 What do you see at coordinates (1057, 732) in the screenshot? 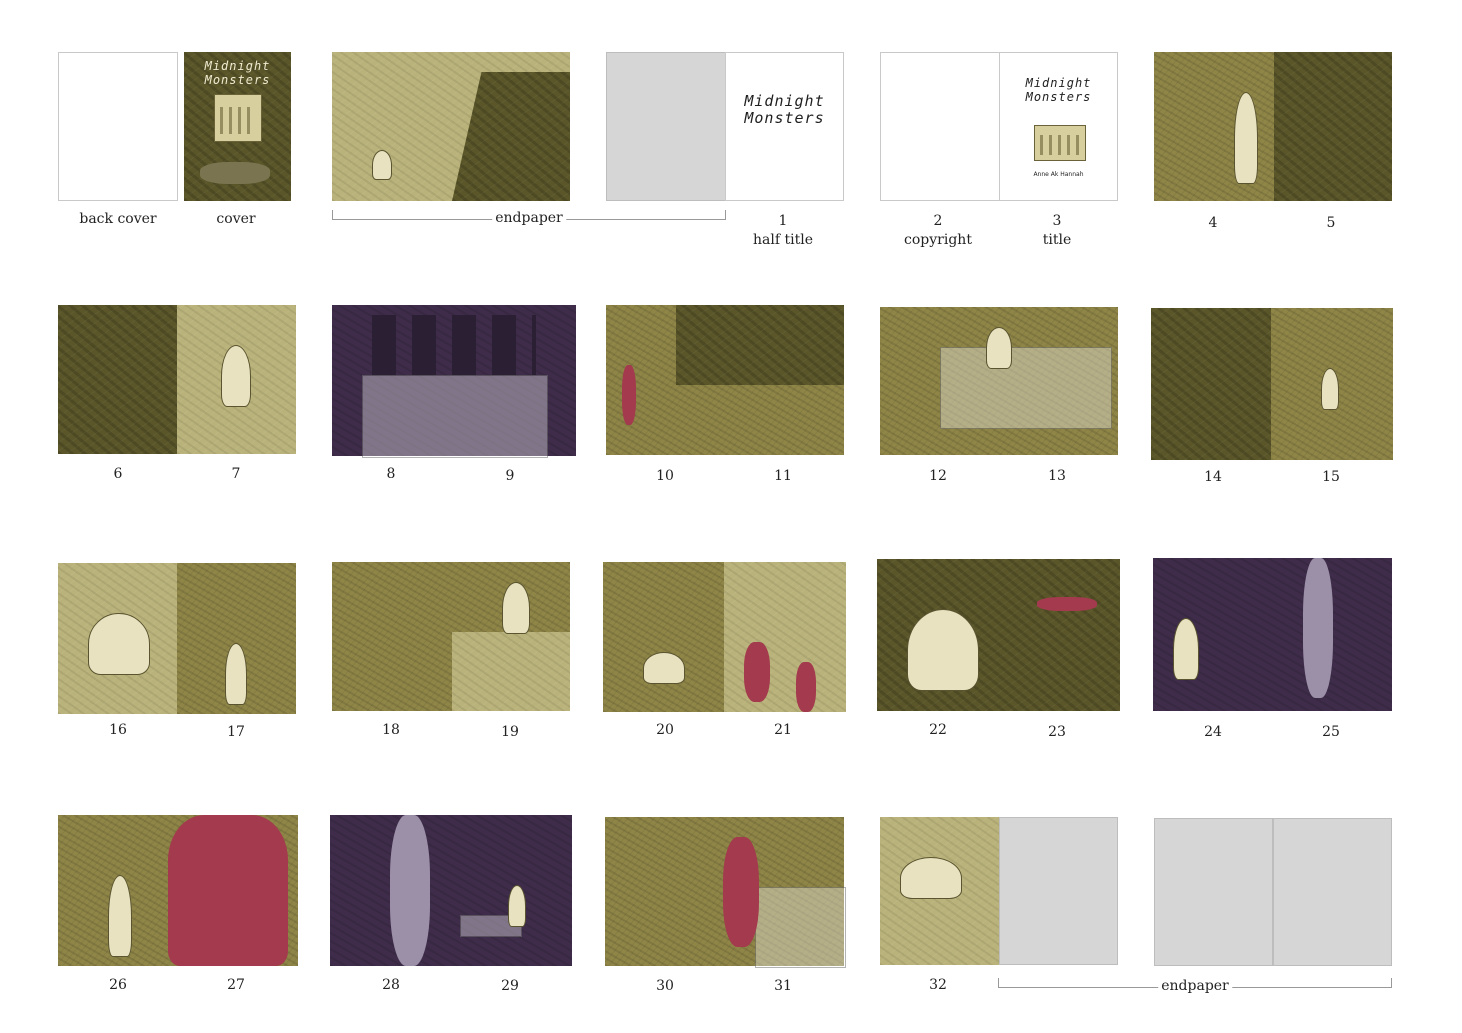
I see `label-page-23: 23` at bounding box center [1057, 732].